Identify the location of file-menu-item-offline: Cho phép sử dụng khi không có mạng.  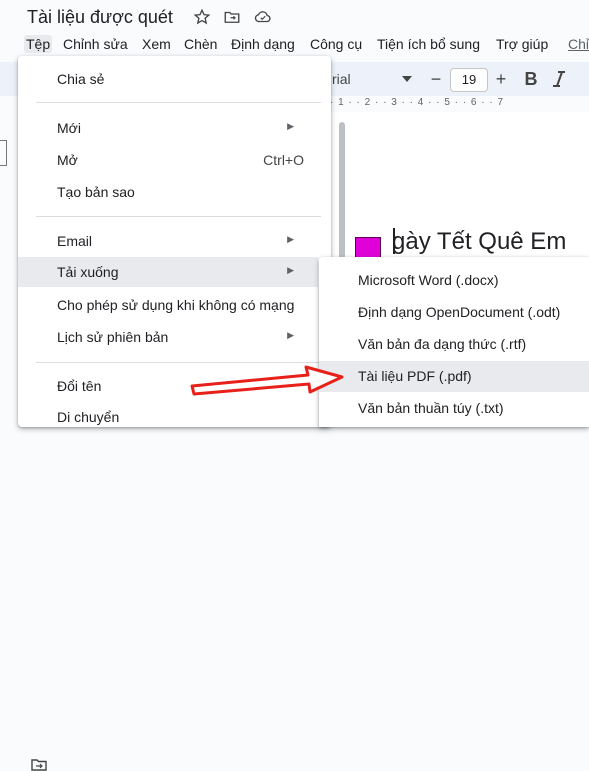
(168, 305).